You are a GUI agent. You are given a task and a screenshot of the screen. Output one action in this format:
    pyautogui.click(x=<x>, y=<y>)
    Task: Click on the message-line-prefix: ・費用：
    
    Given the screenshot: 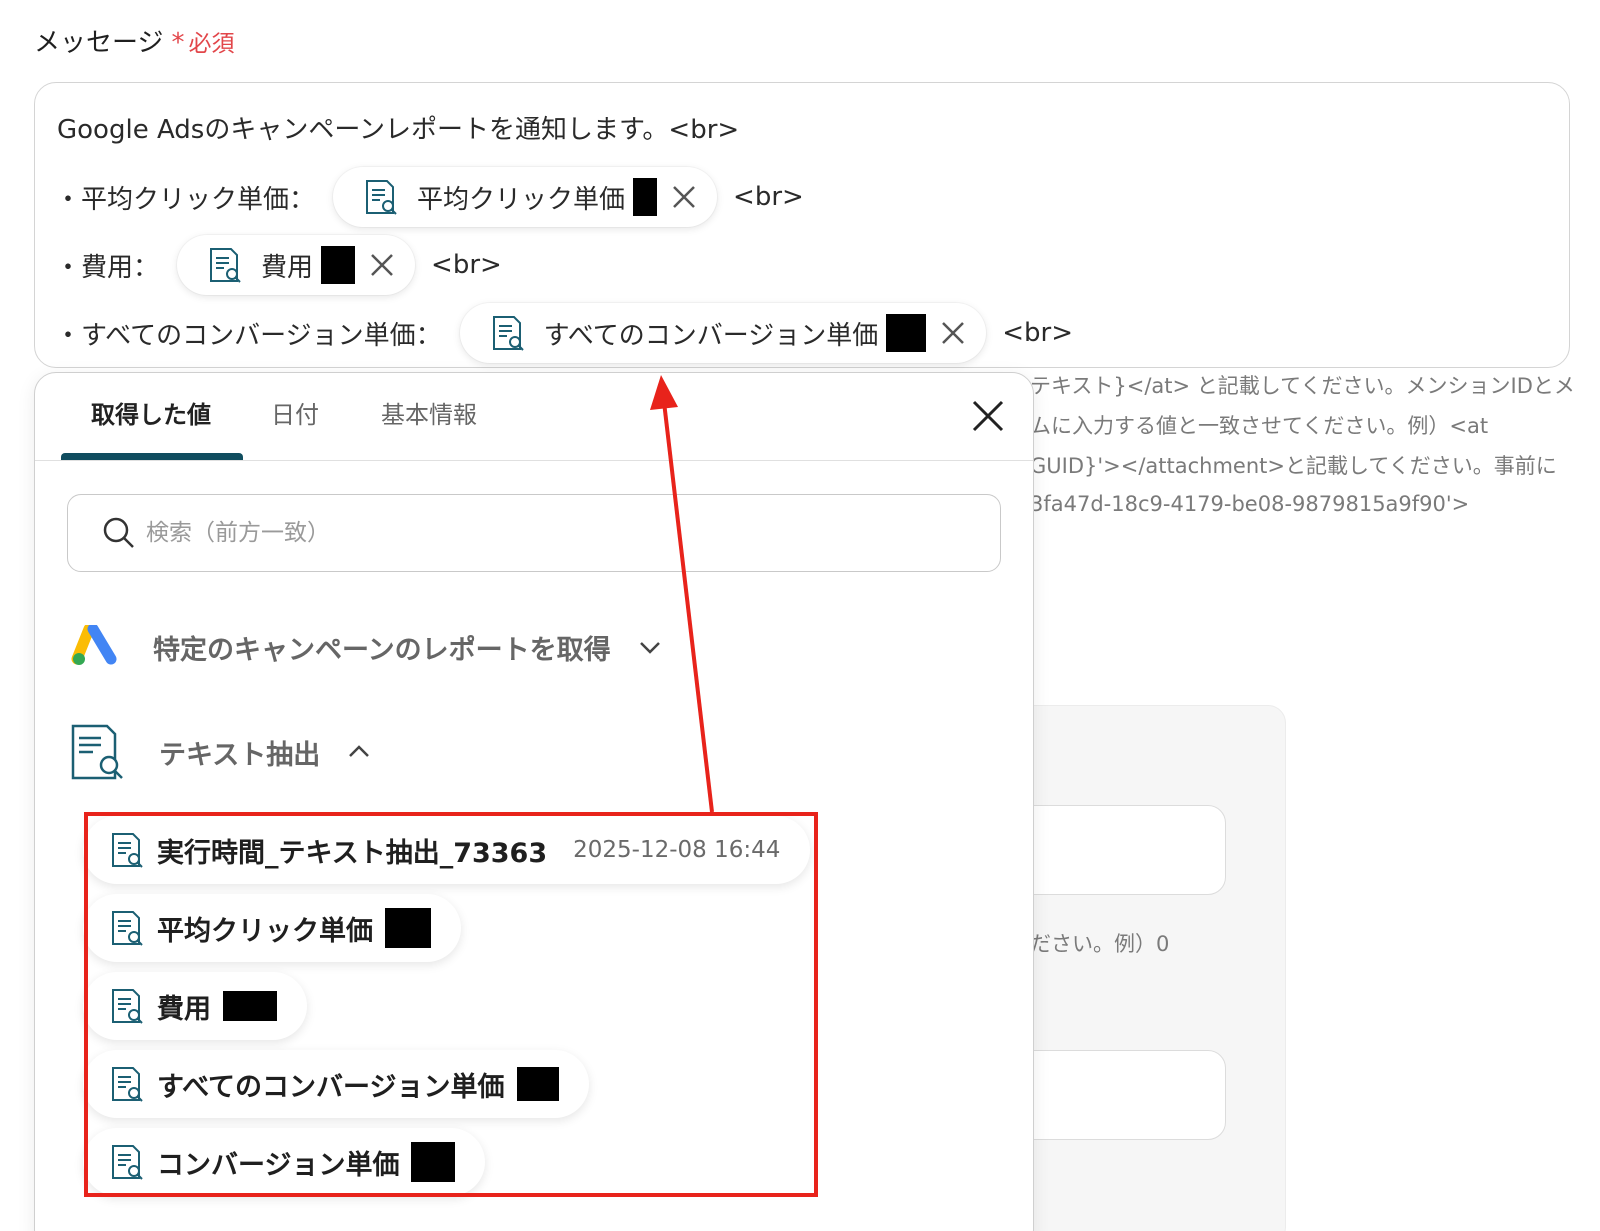 What is the action you would take?
    pyautogui.click(x=107, y=267)
    